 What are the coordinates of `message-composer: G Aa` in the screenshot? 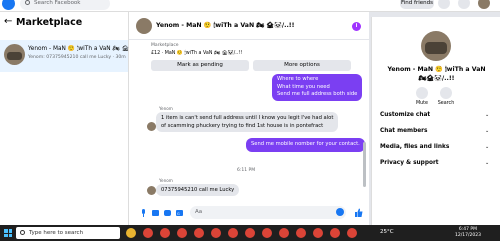 It's located at (249, 213).